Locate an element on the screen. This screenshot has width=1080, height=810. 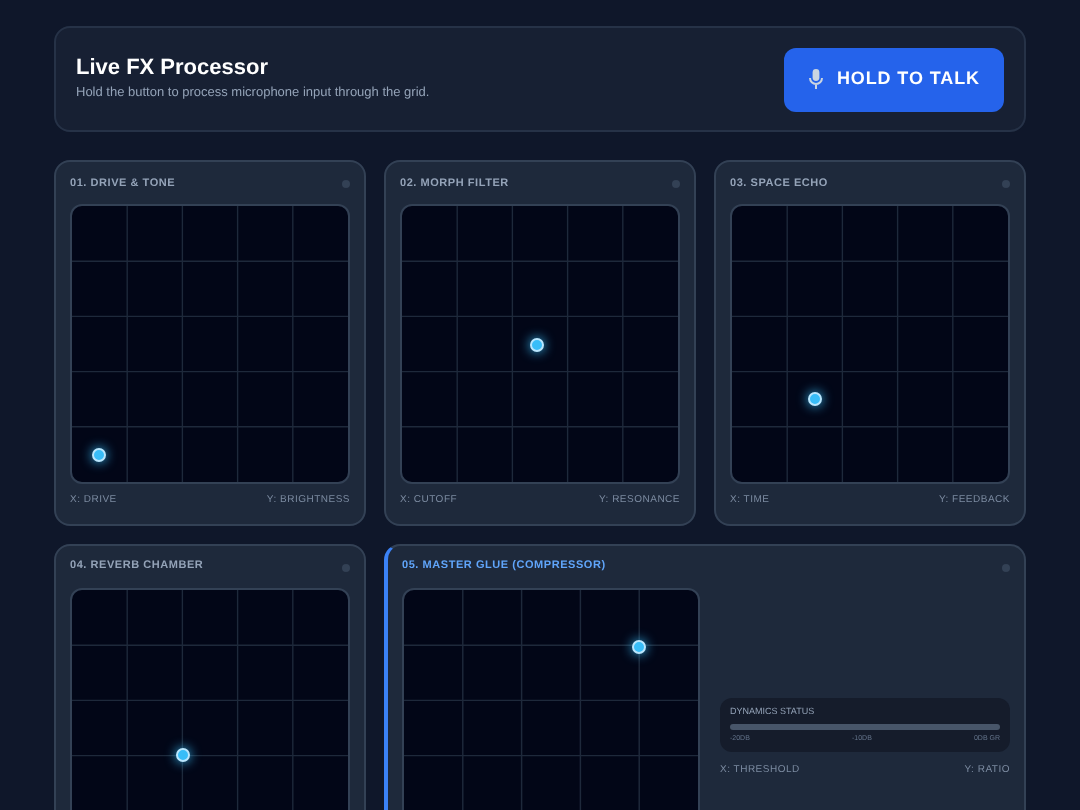
hold-to-talk-button: HOLD TO TALK is located at coordinates (894, 79).